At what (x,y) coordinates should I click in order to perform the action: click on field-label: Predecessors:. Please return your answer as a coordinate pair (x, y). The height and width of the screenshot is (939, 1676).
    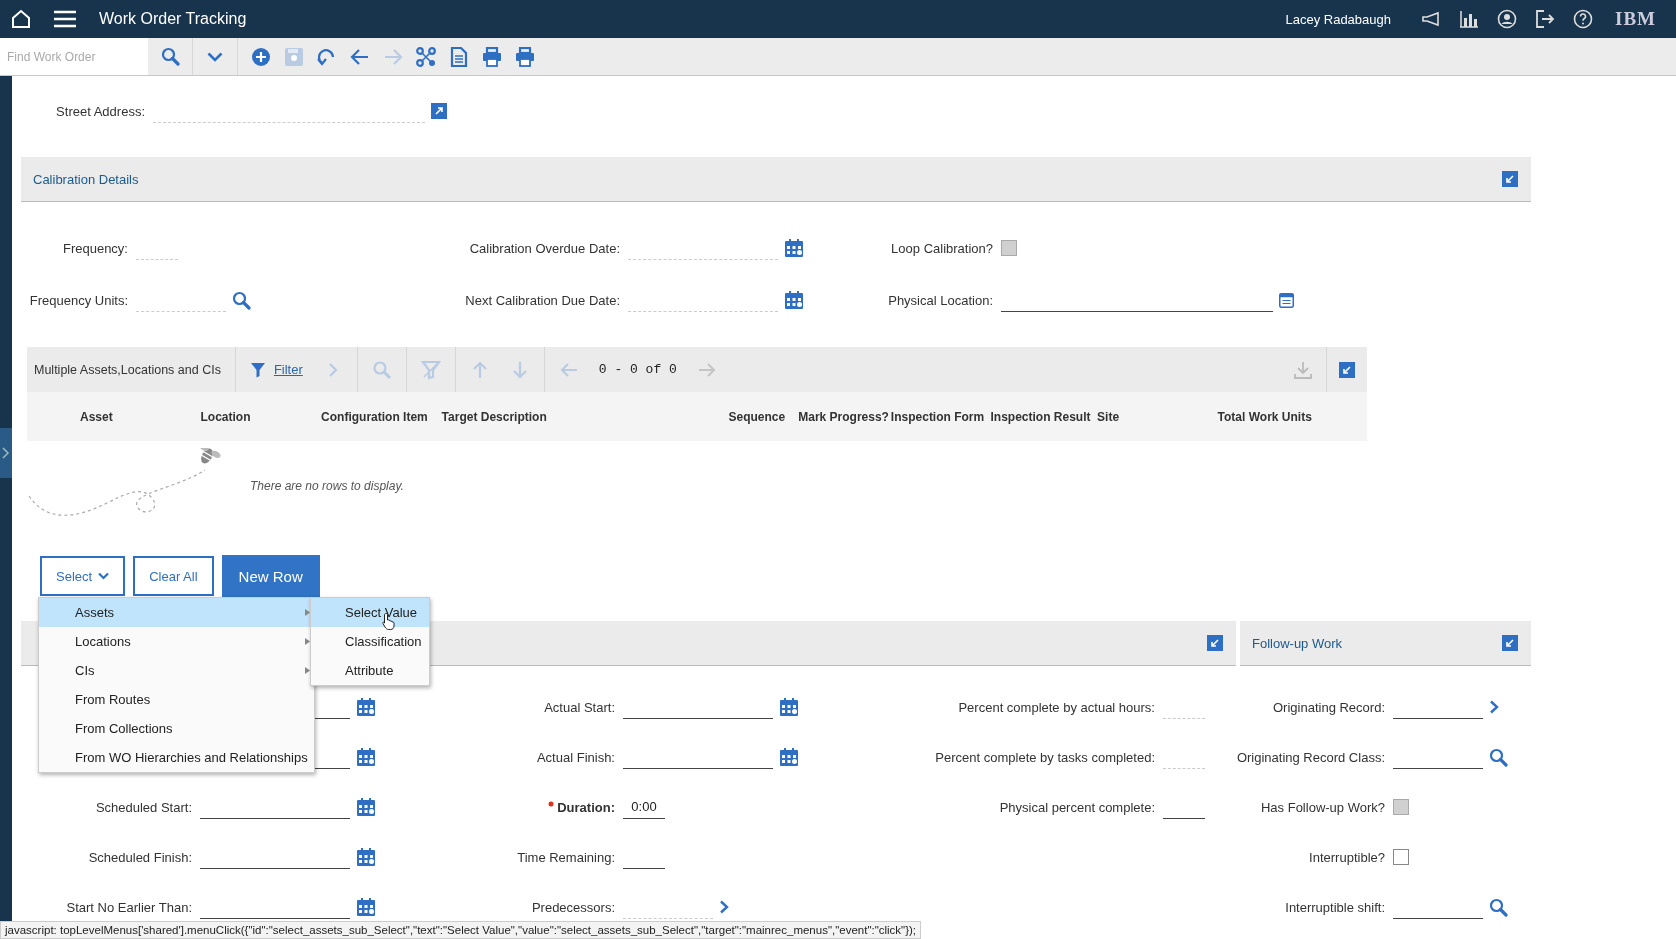
    Looking at the image, I should click on (572, 907).